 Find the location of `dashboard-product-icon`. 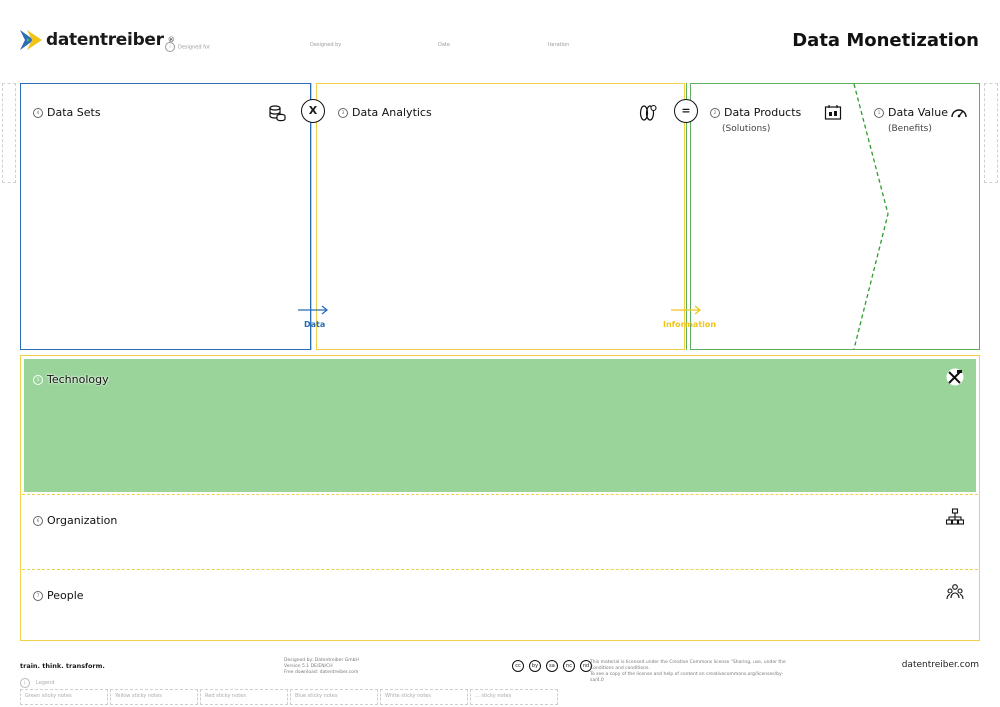

dashboard-product-icon is located at coordinates (833, 112).